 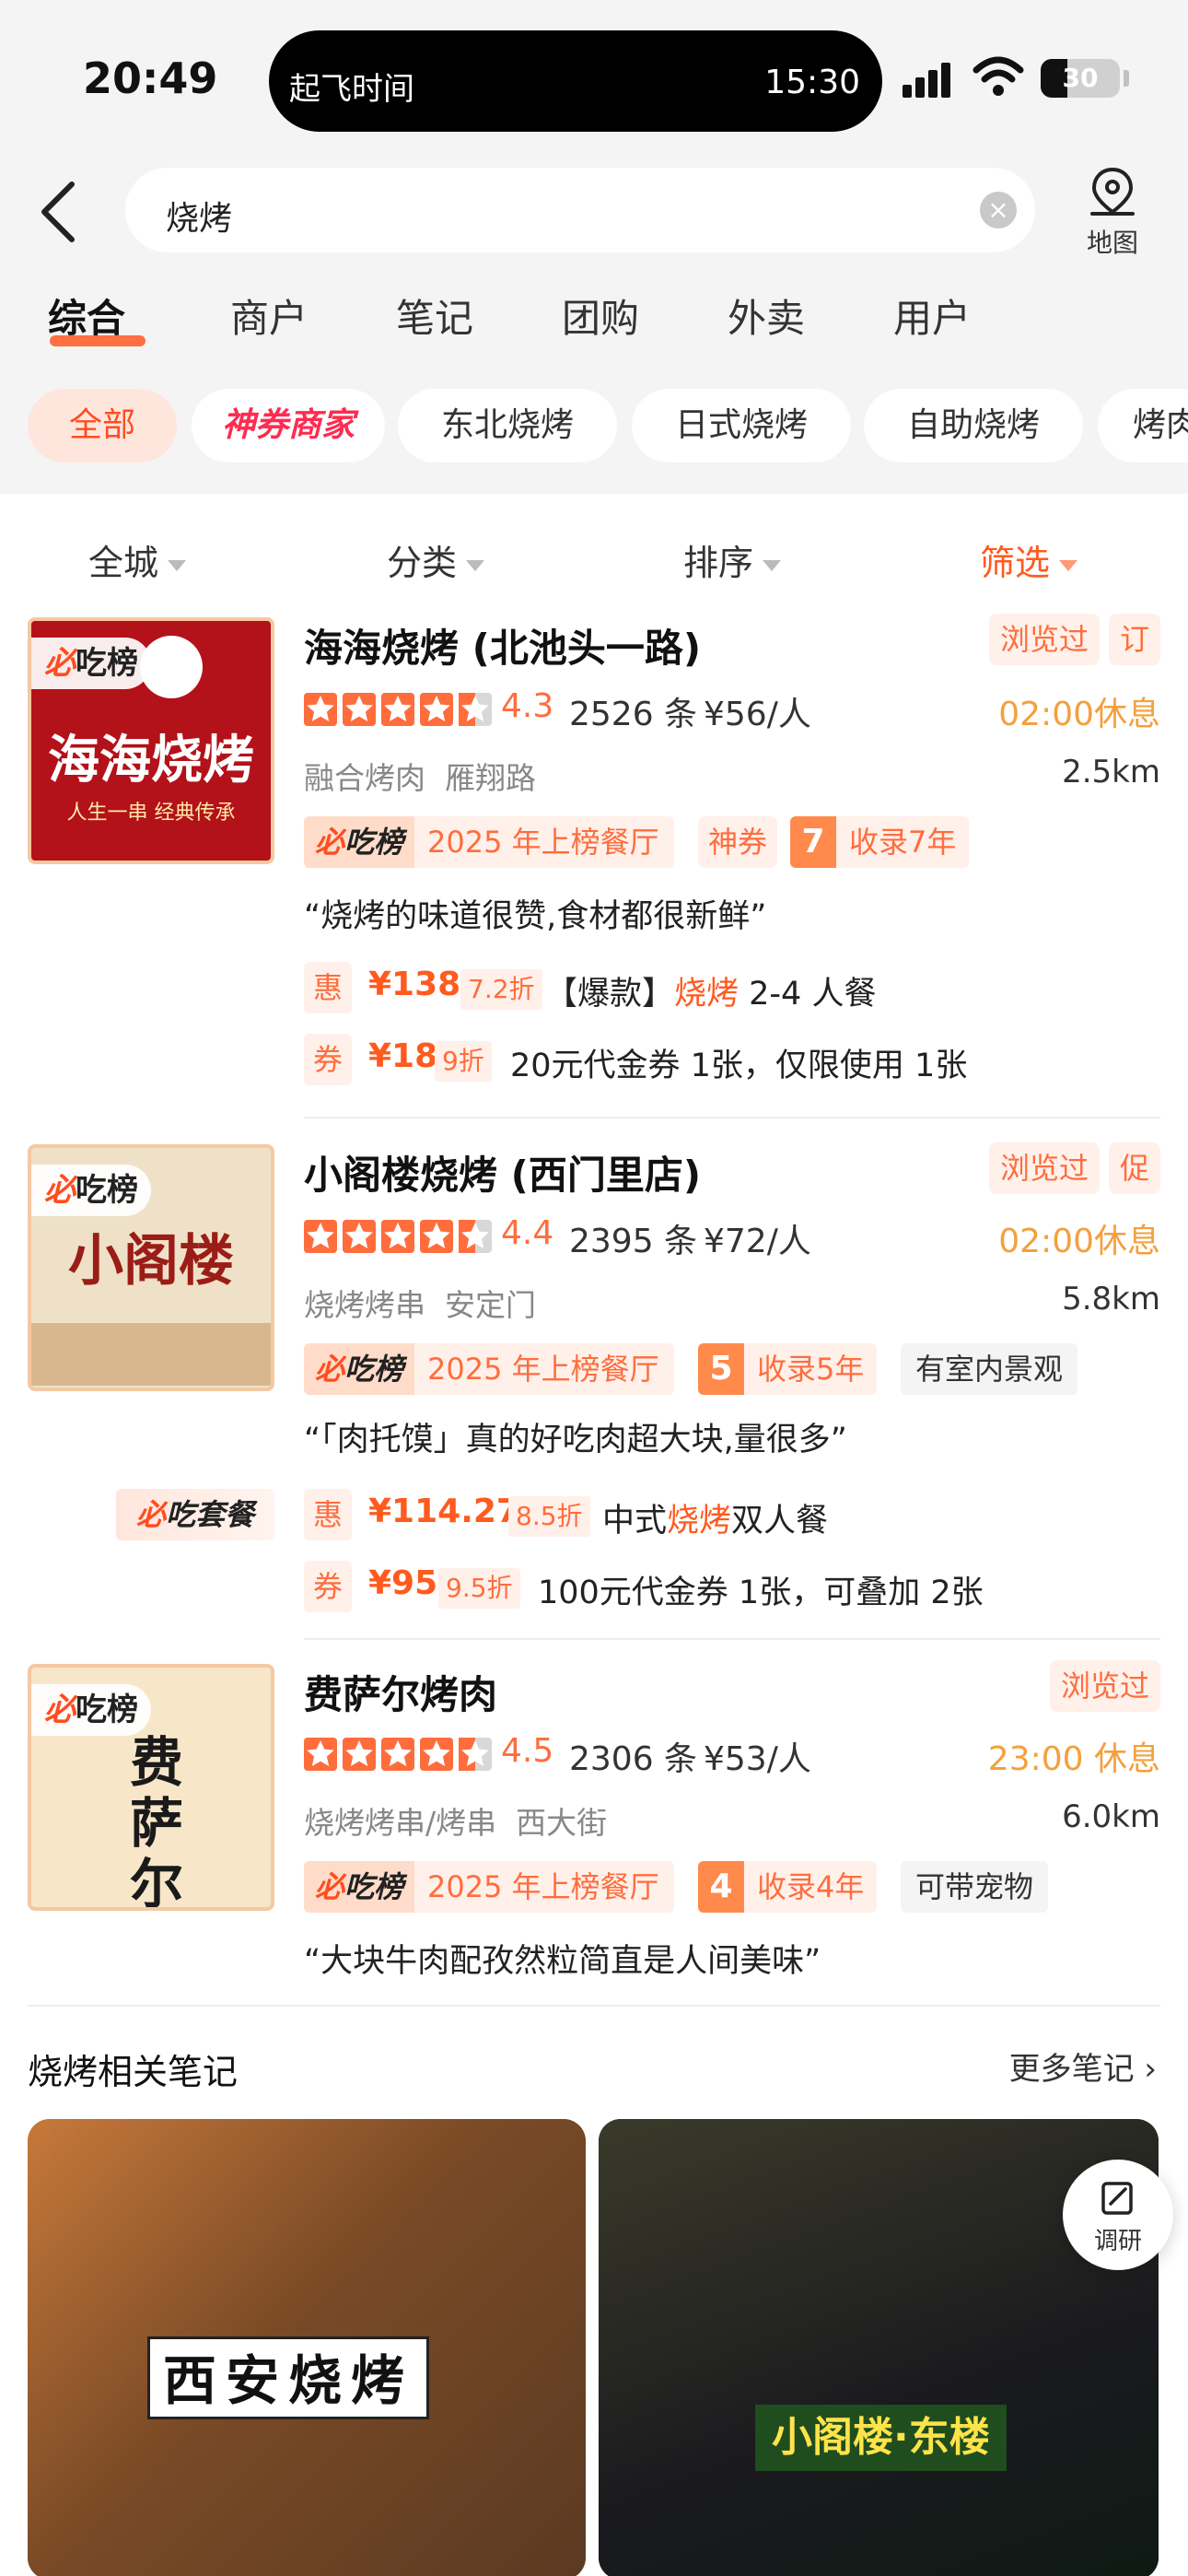 What do you see at coordinates (880, 842) in the screenshot?
I see `years-listed-badge: 7 收录7年` at bounding box center [880, 842].